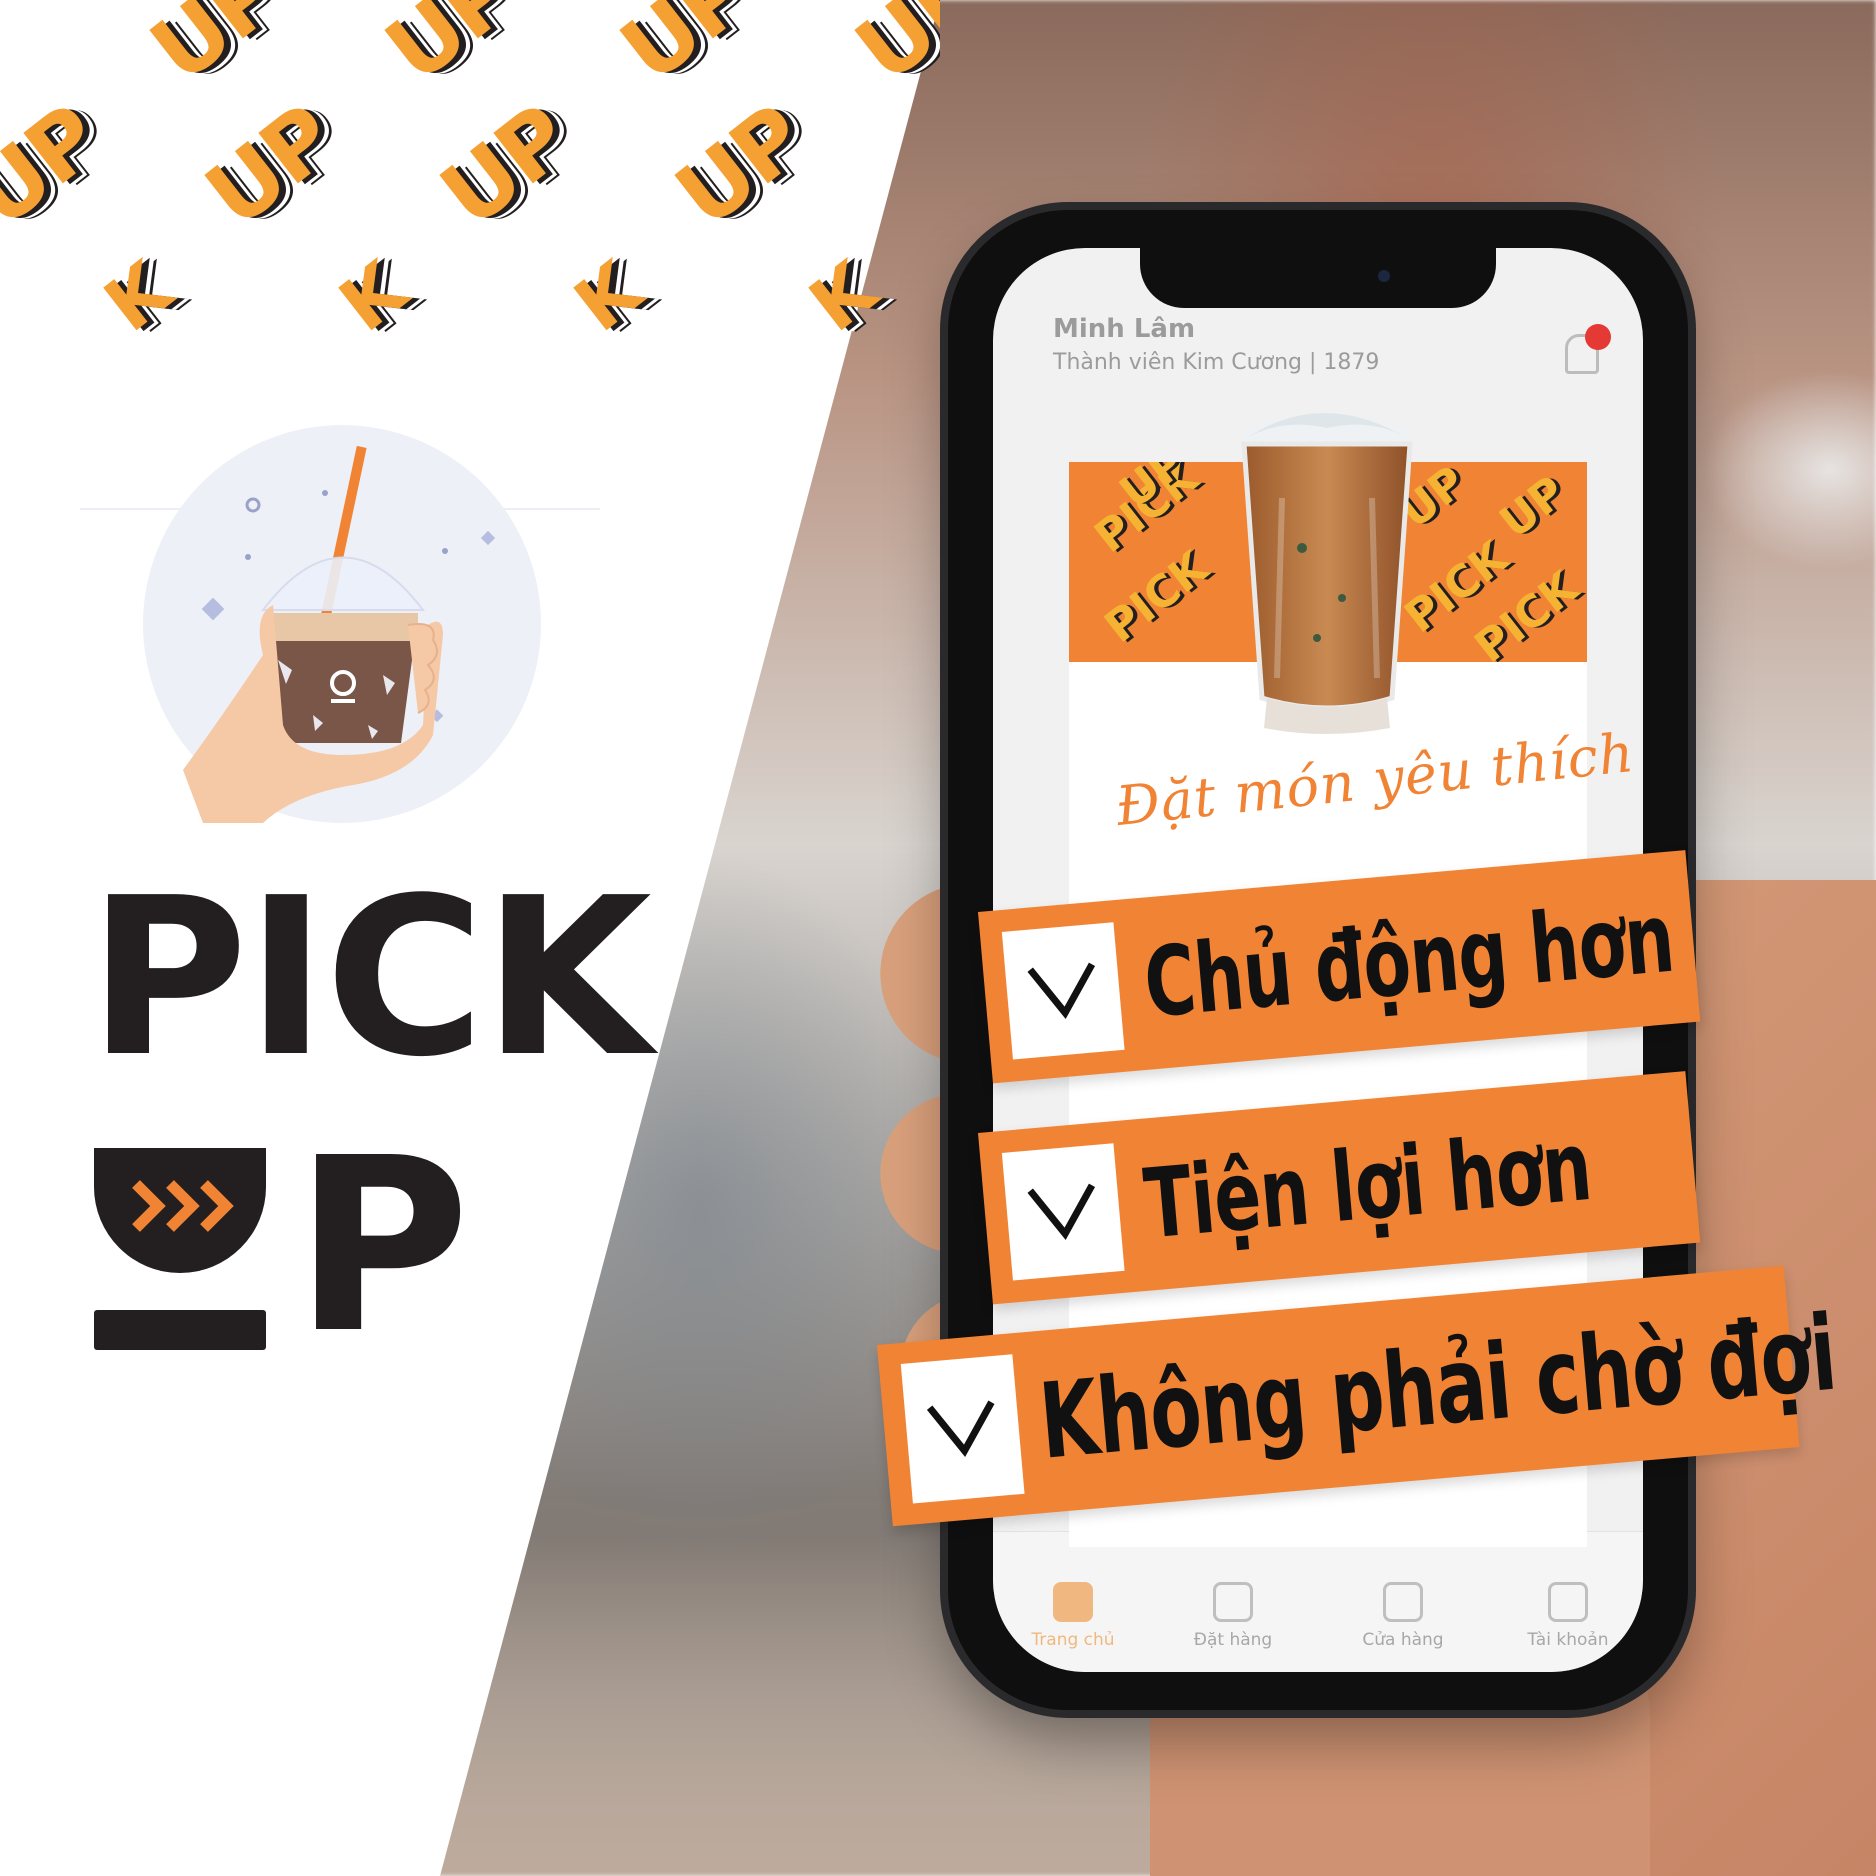 This screenshot has width=1876, height=1876. What do you see at coordinates (1403, 1602) in the screenshot?
I see `store-icon` at bounding box center [1403, 1602].